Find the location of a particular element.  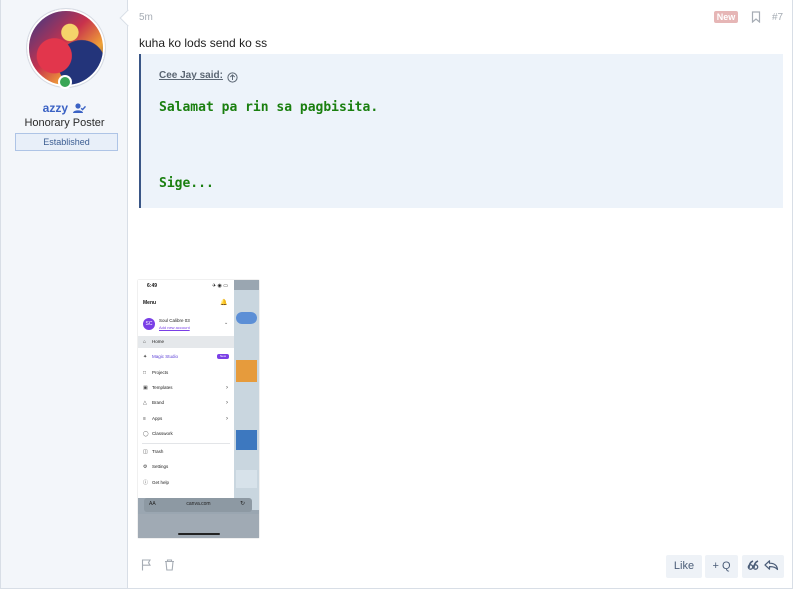

home-icon: ⌂ is located at coordinates (145, 342).